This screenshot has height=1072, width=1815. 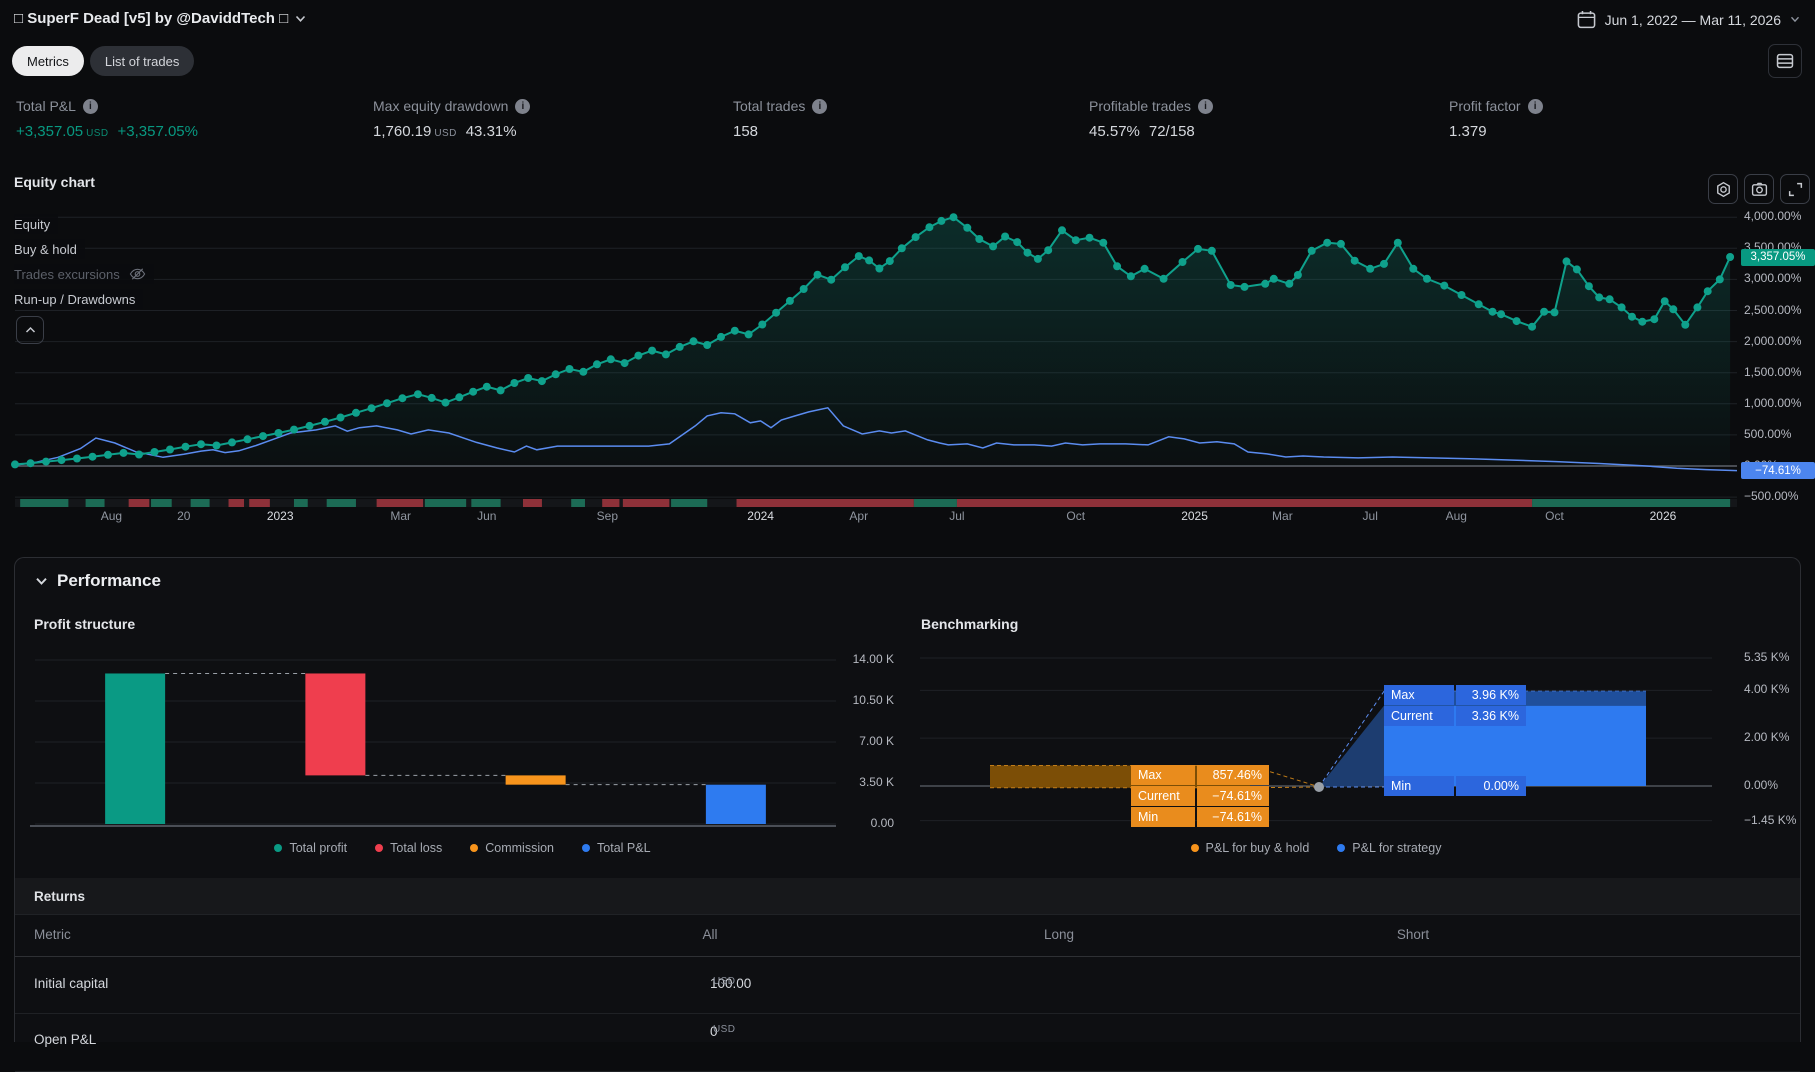 What do you see at coordinates (1468, 131) in the screenshot?
I see `stat-value: 1.379` at bounding box center [1468, 131].